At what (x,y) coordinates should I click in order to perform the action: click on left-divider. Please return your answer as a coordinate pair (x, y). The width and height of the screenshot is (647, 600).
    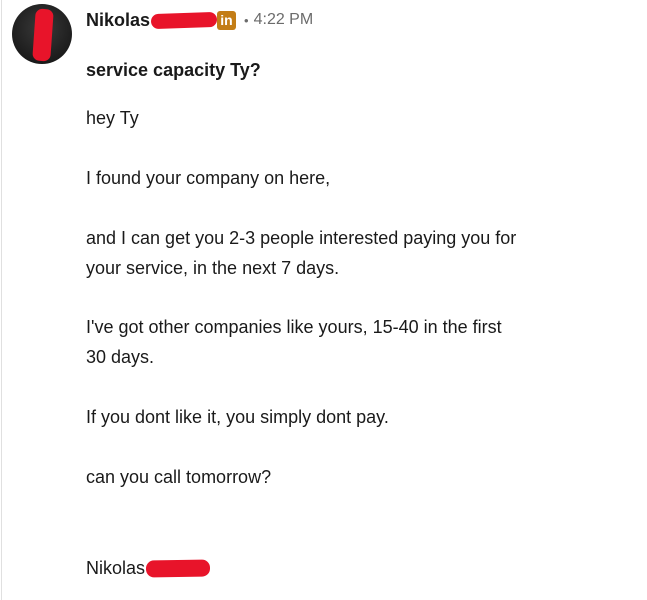
    Looking at the image, I should click on (1, 300).